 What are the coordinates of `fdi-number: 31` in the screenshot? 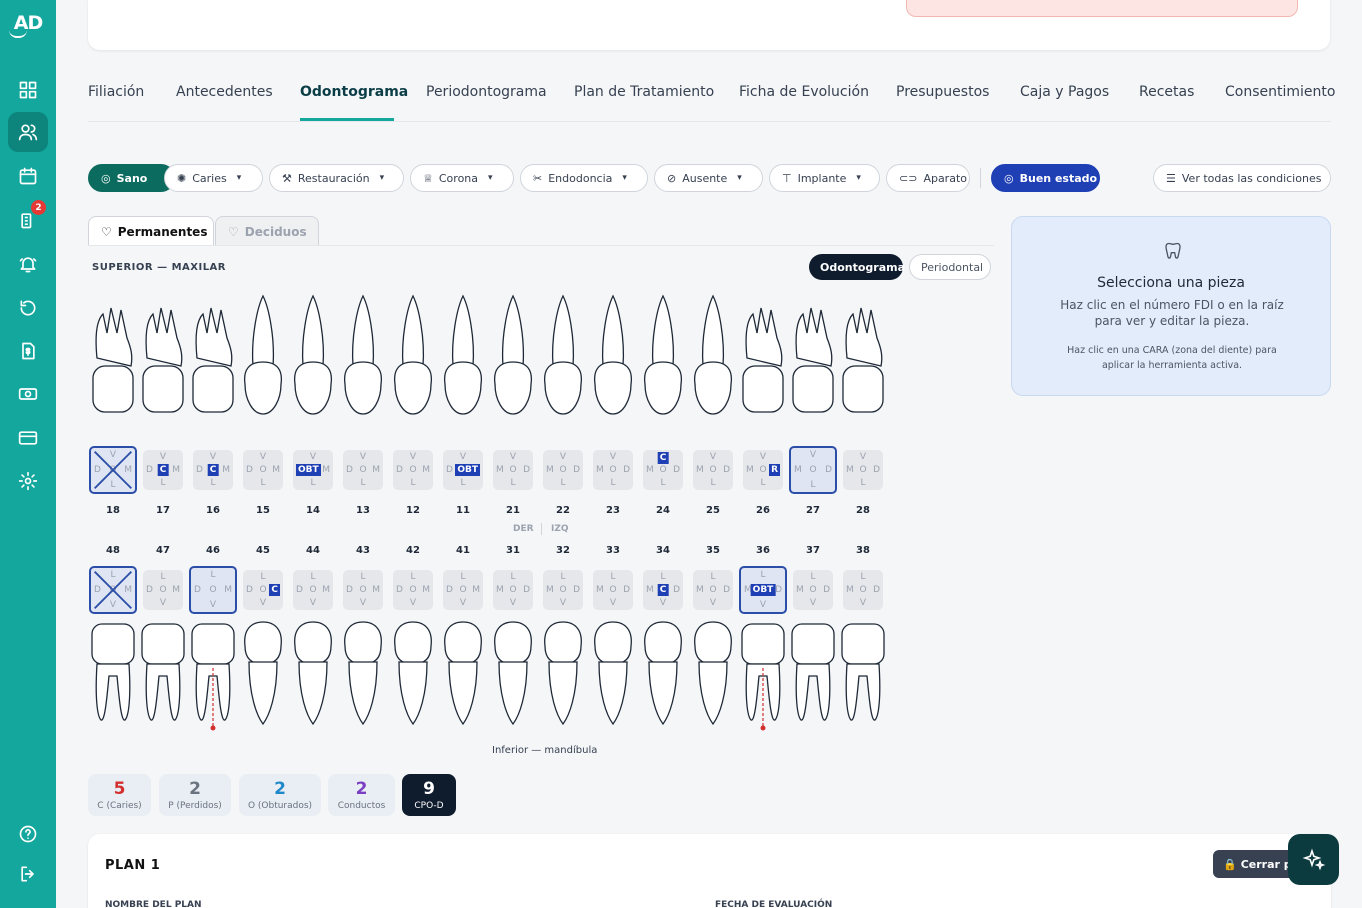 It's located at (513, 550).